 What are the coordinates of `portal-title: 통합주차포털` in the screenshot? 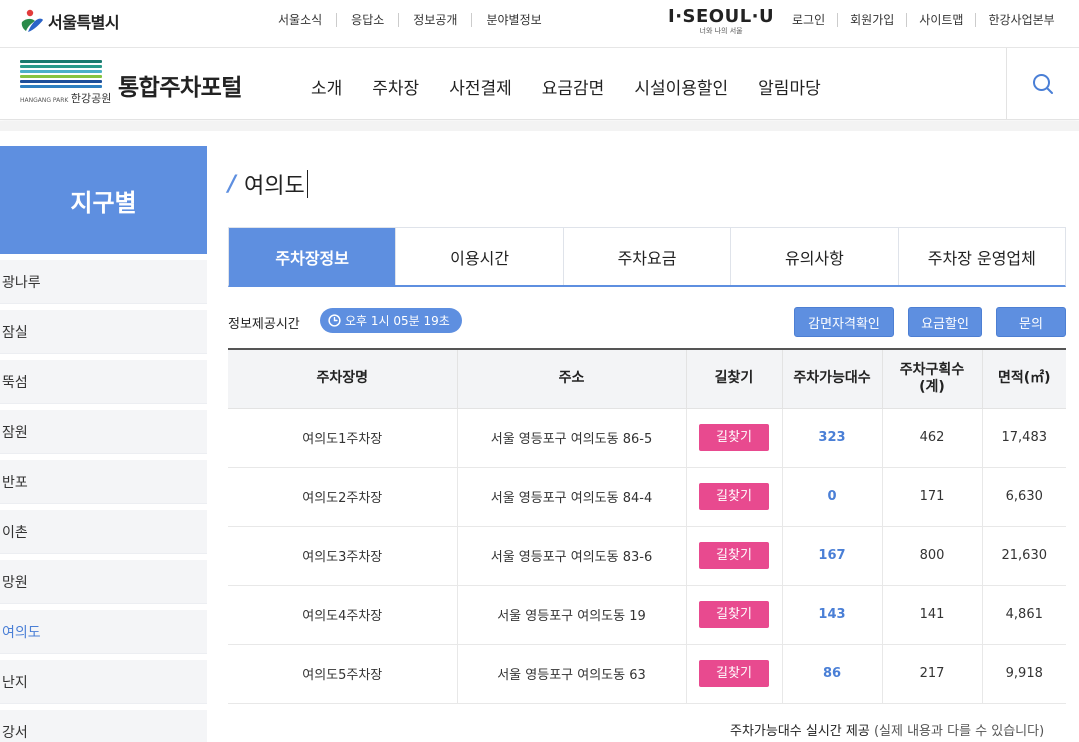 It's located at (180, 85).